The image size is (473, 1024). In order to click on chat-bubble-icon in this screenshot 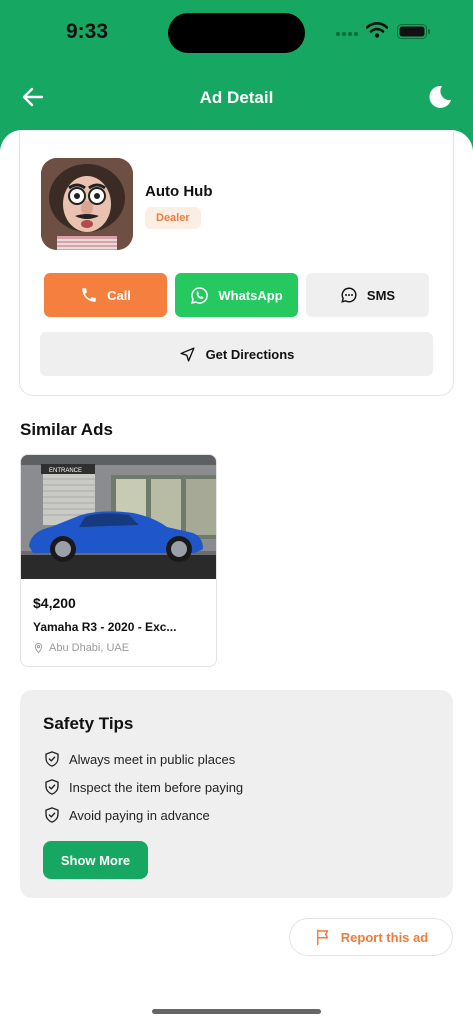, I will do `click(349, 295)`.